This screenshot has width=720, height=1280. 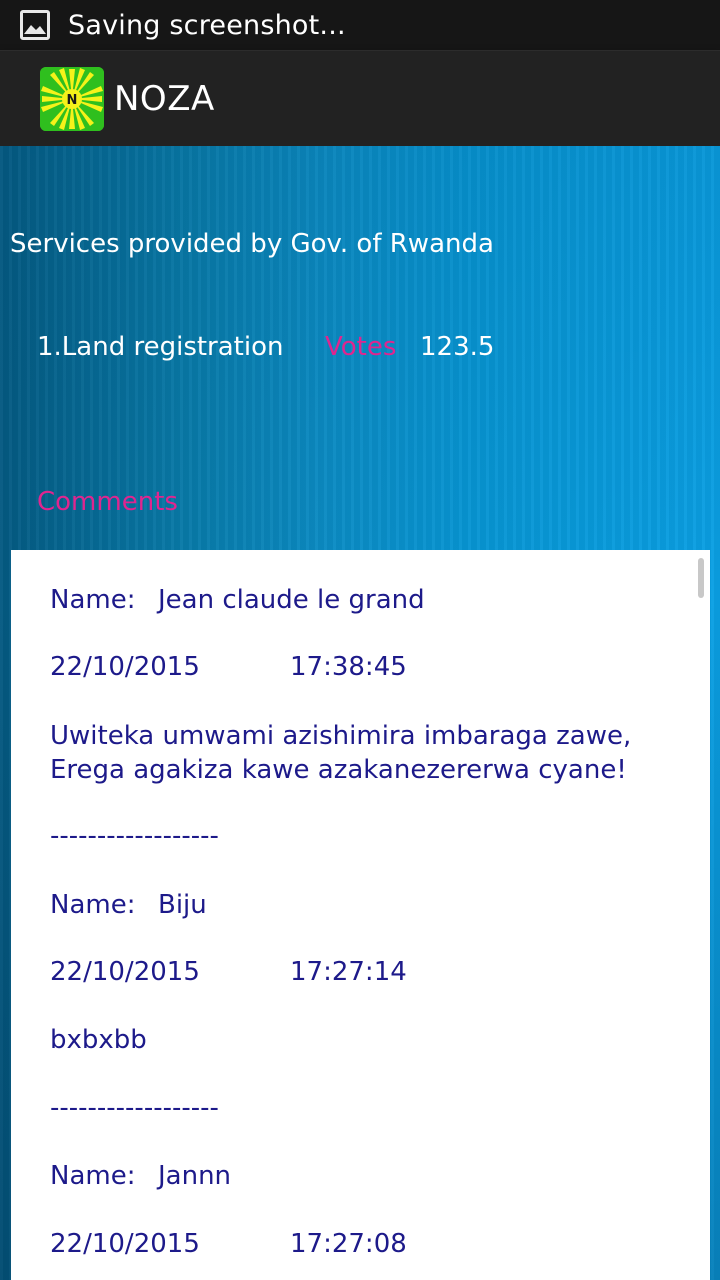 I want to click on comment-text: bxbxbb, so click(x=98, y=1040).